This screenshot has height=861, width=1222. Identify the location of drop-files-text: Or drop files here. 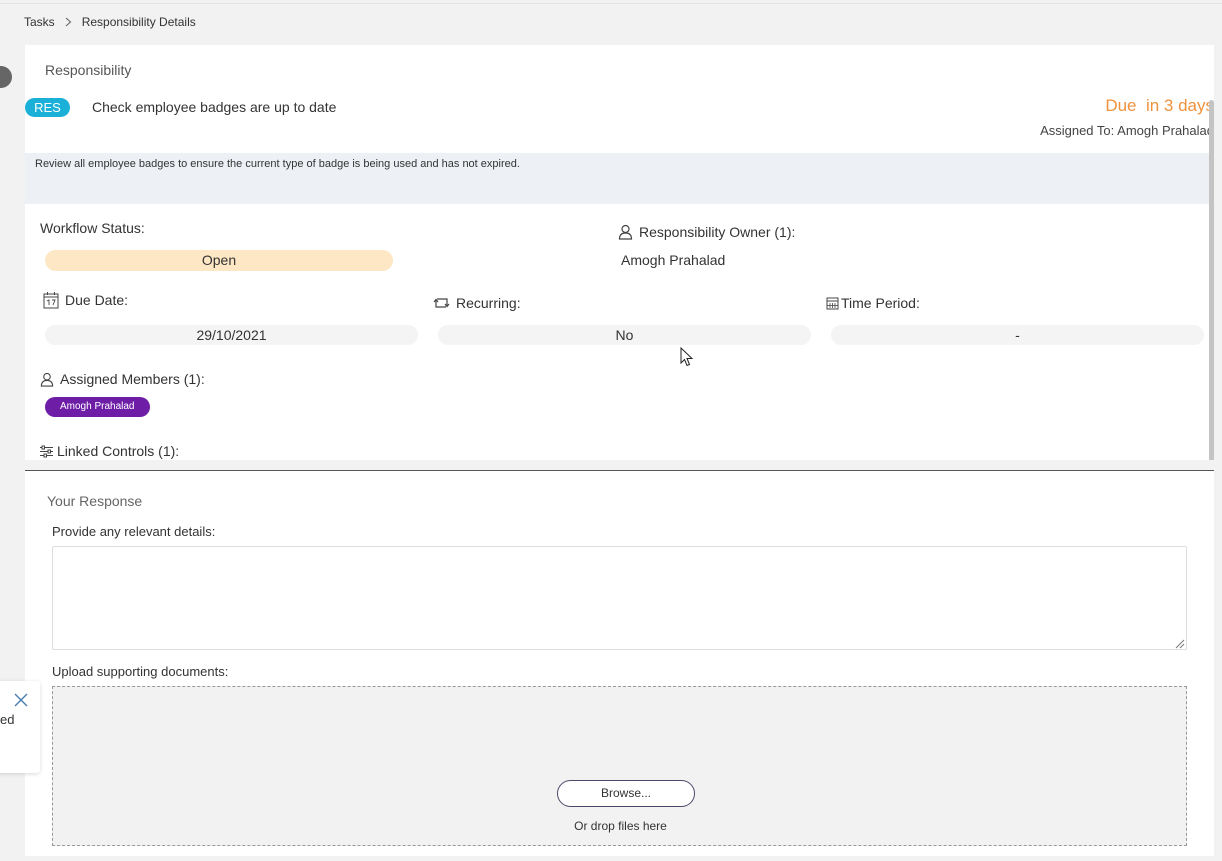
(620, 826).